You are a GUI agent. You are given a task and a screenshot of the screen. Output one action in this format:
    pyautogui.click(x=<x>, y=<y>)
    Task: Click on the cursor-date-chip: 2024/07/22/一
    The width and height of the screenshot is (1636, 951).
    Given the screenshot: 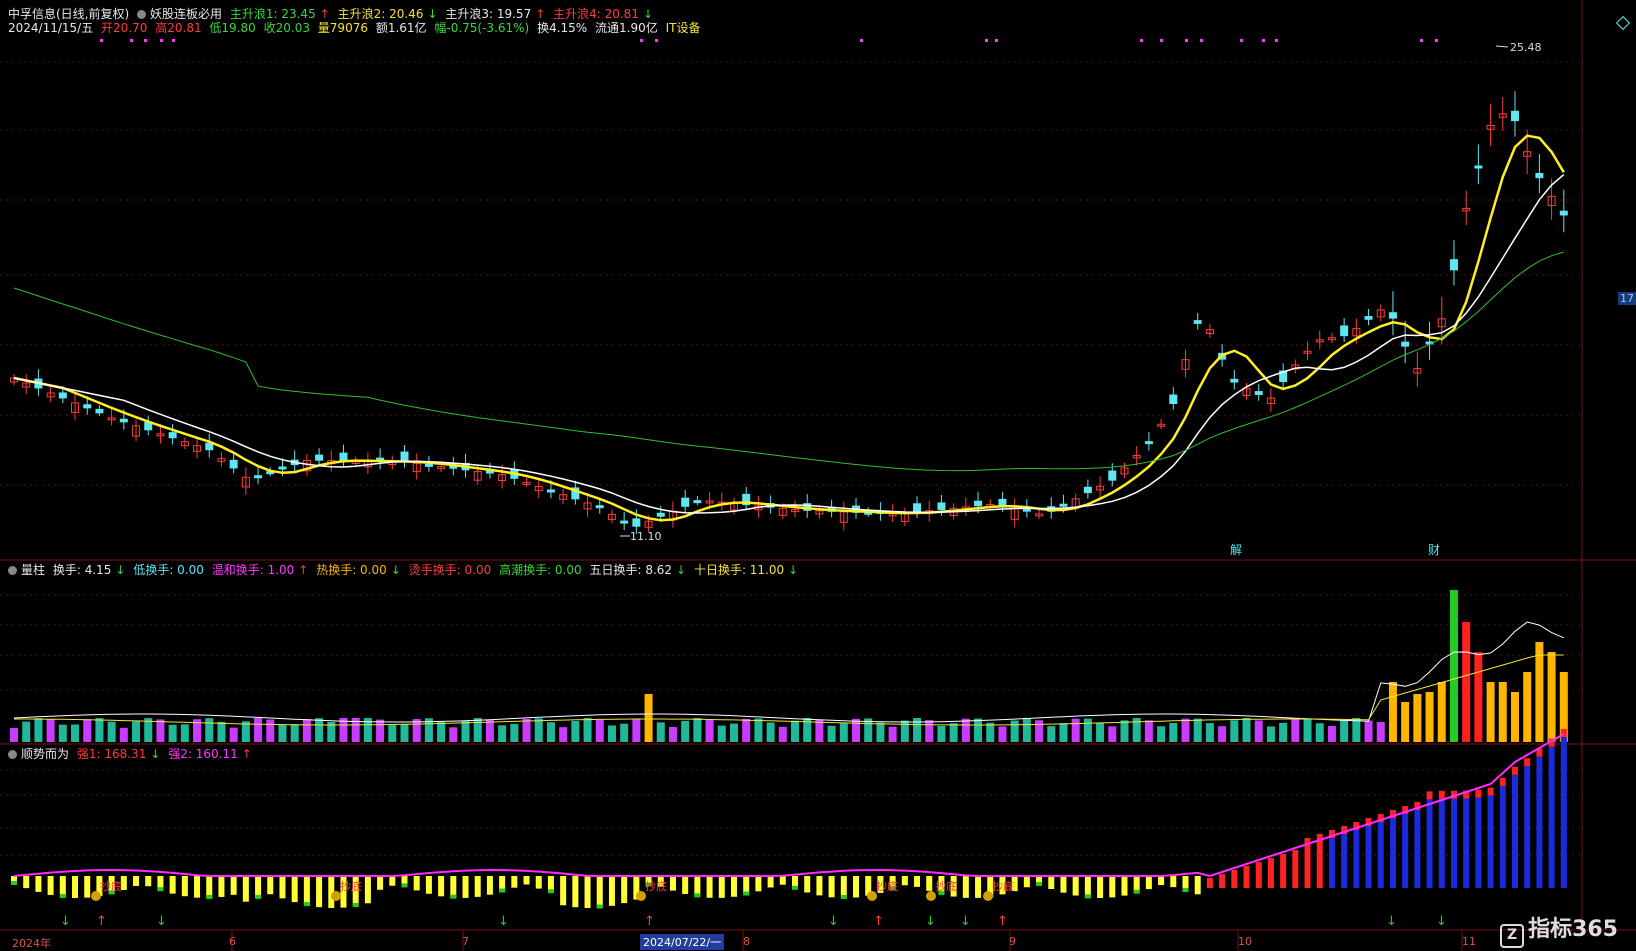 What is the action you would take?
    pyautogui.click(x=682, y=942)
    